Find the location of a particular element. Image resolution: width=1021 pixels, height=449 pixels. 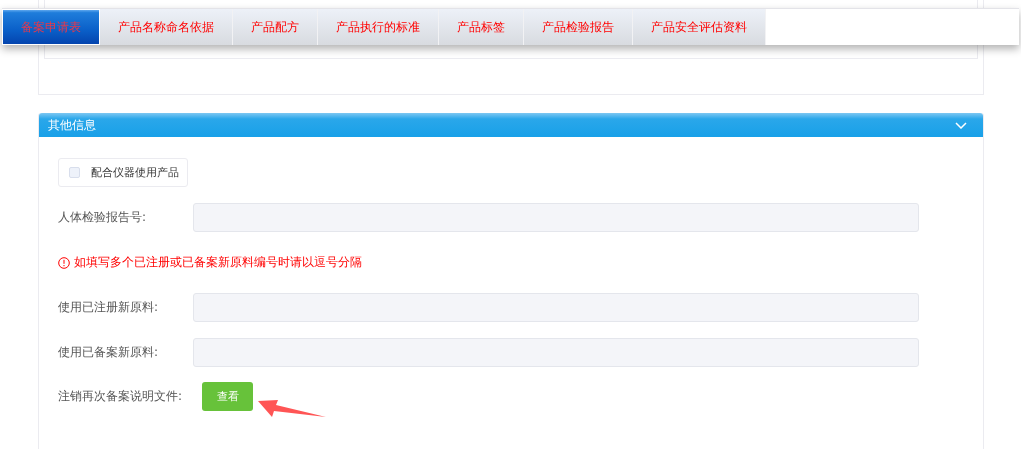

section-header: 其他信息 is located at coordinates (511, 125).